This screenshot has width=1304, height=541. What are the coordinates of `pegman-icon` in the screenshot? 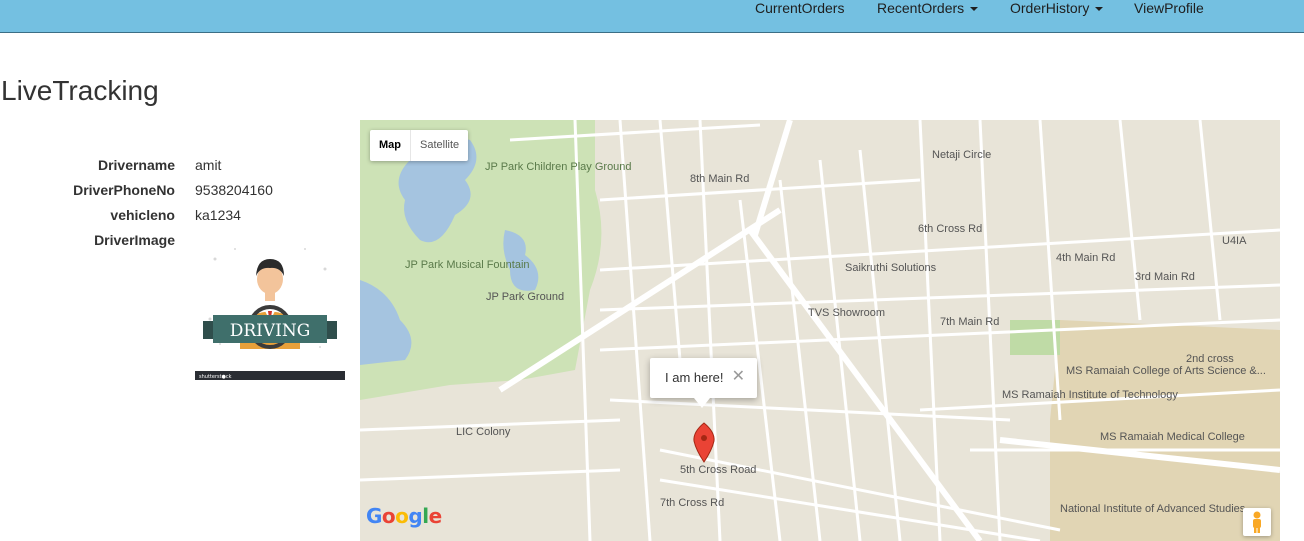 It's located at (1257, 522).